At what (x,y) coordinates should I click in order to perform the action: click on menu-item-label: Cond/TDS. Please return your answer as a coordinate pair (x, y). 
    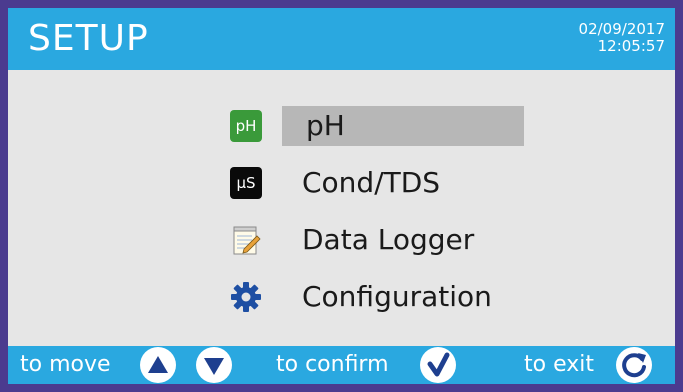
    Looking at the image, I should click on (371, 182).